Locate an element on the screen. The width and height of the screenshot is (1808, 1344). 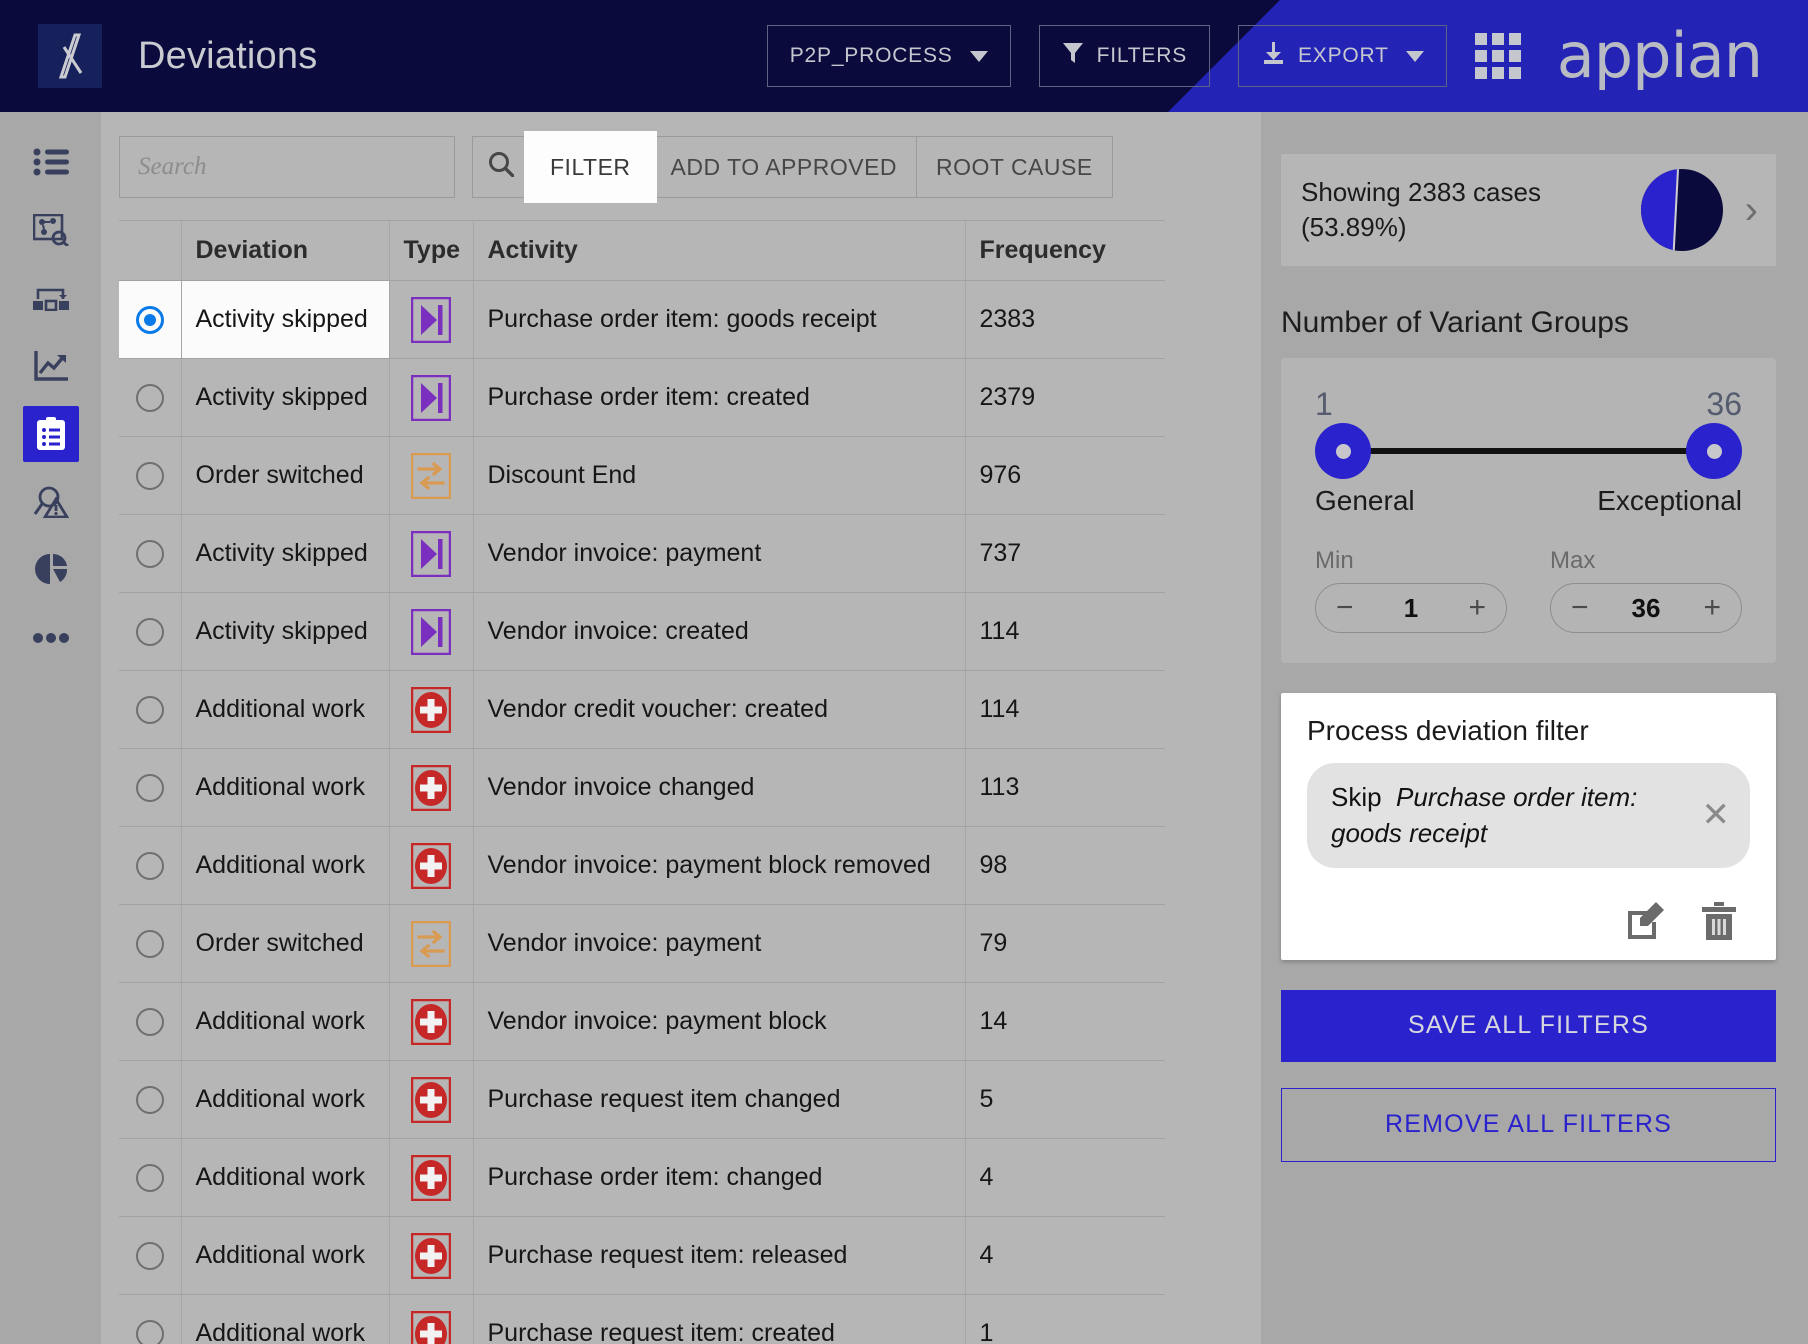
variant-groups-title: Number of Variant Groups is located at coordinates (1455, 322).